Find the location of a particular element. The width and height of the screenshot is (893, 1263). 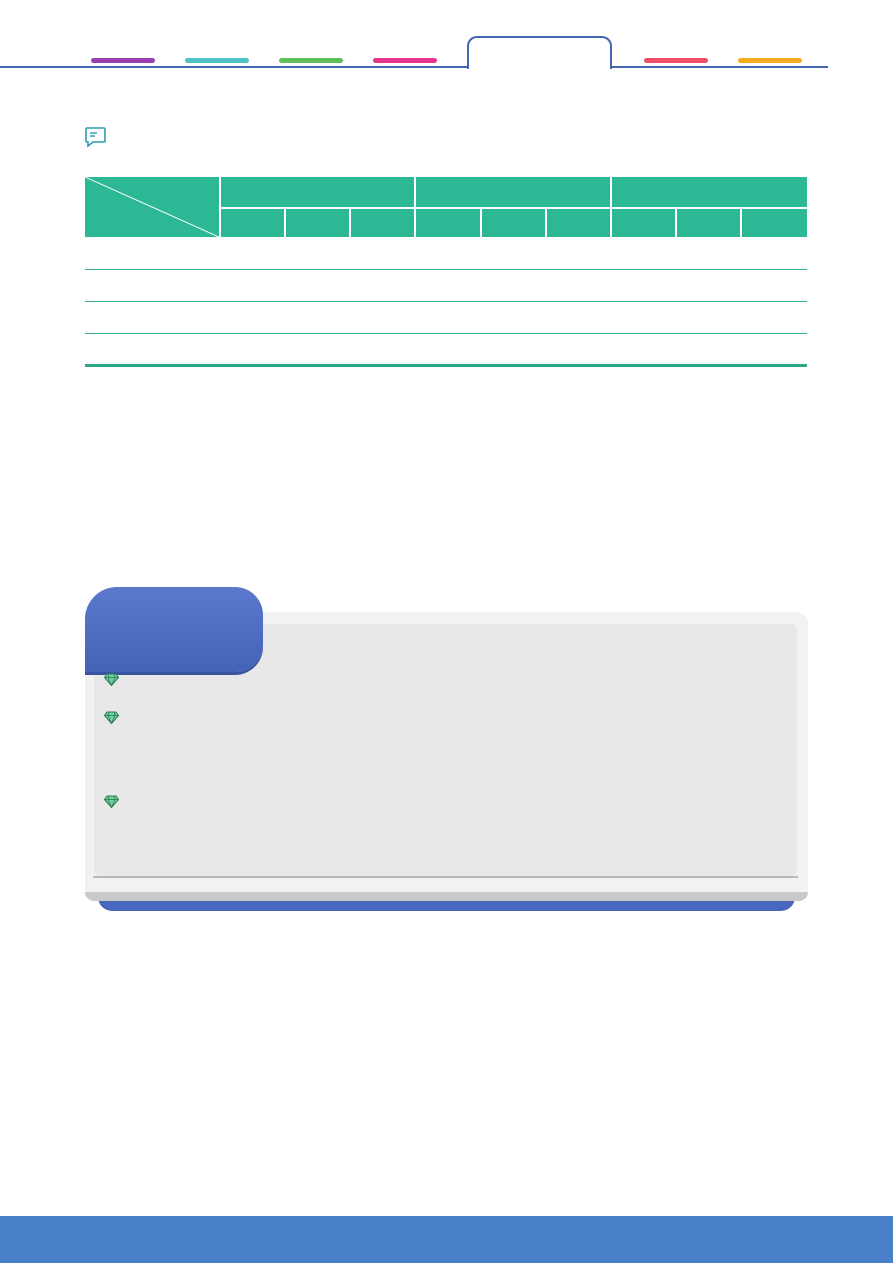

data-table is located at coordinates (446, 272).